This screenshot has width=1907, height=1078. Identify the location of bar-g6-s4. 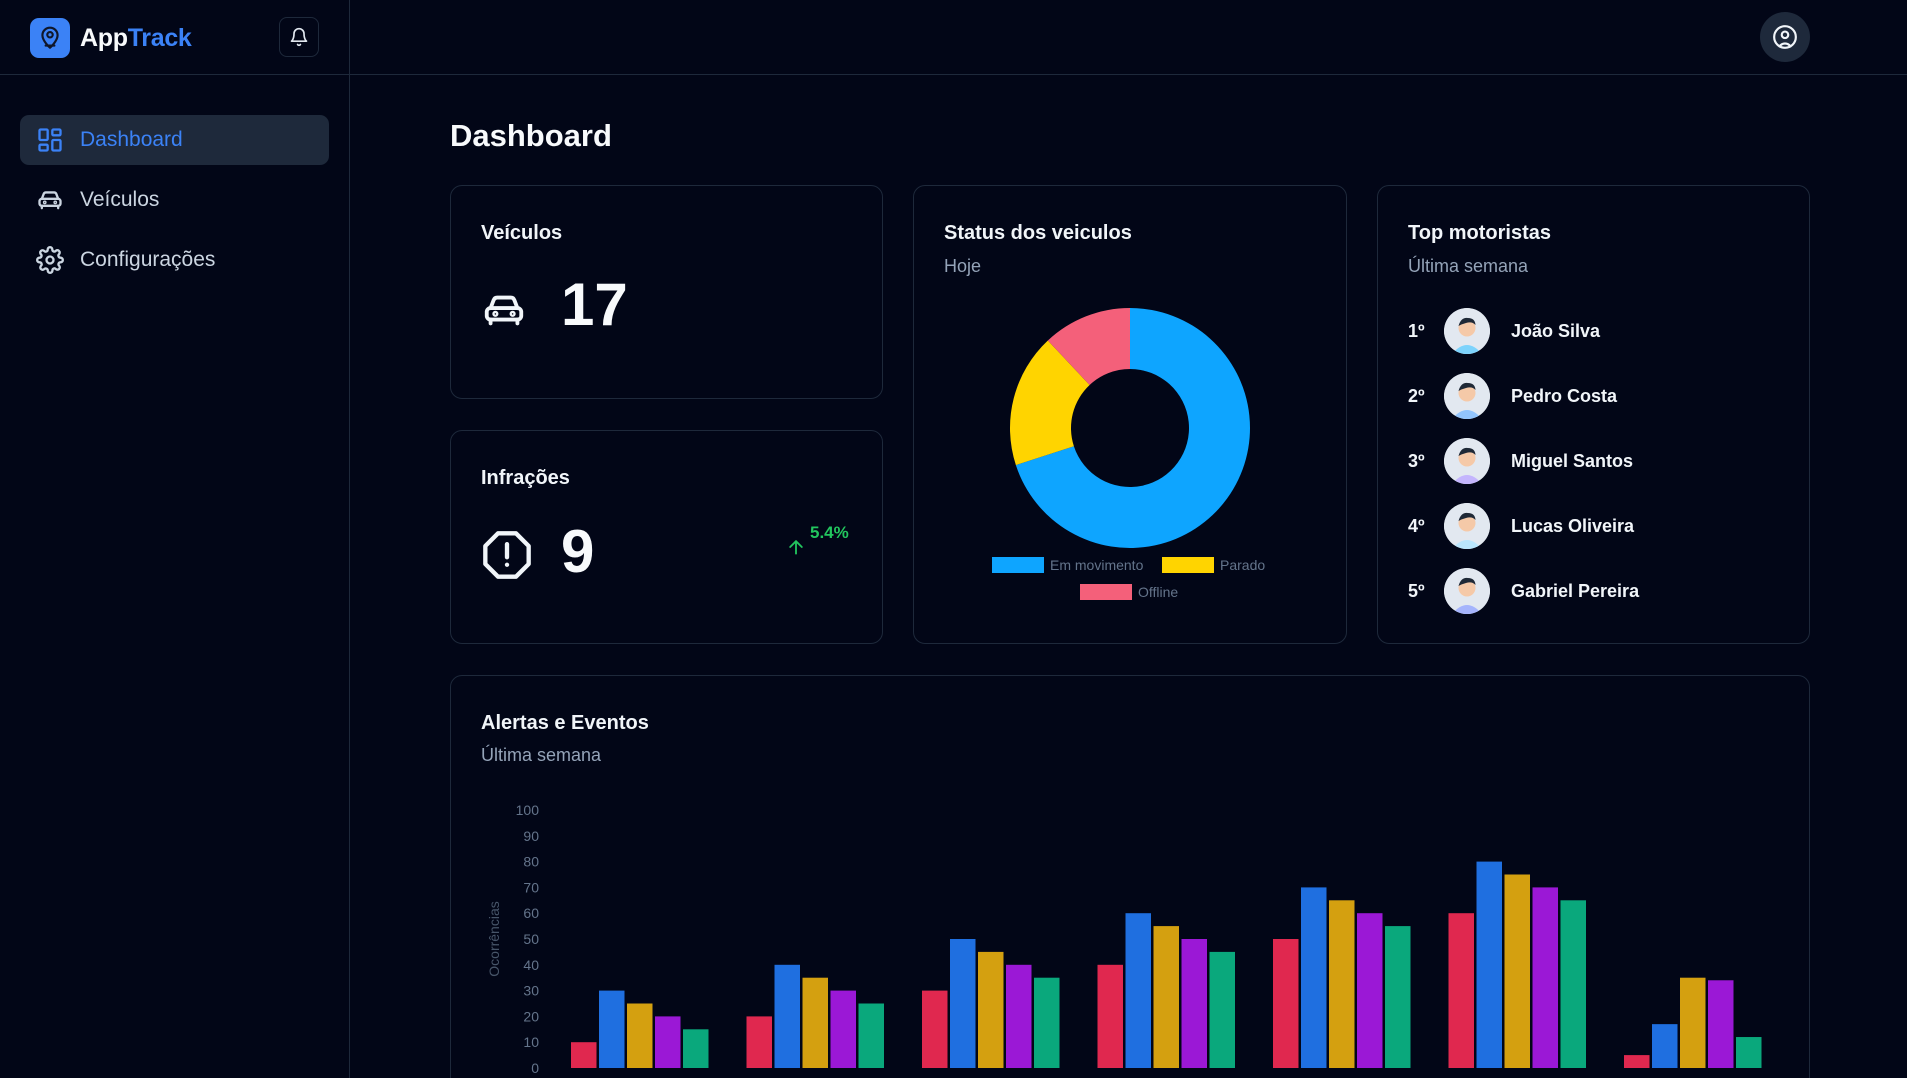
(1749, 1052).